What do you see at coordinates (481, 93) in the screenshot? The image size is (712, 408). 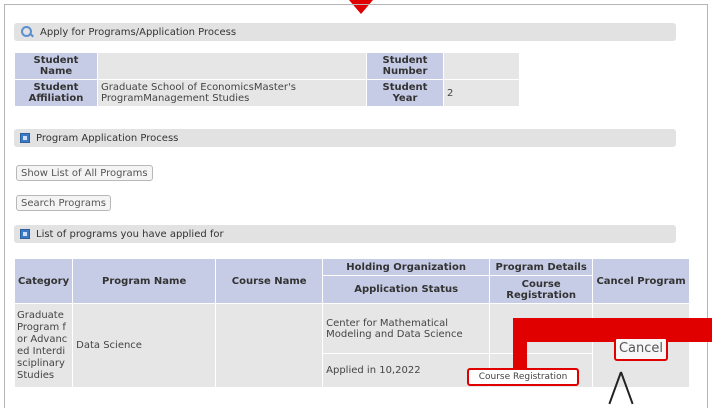 I see `student-year-value: 2` at bounding box center [481, 93].